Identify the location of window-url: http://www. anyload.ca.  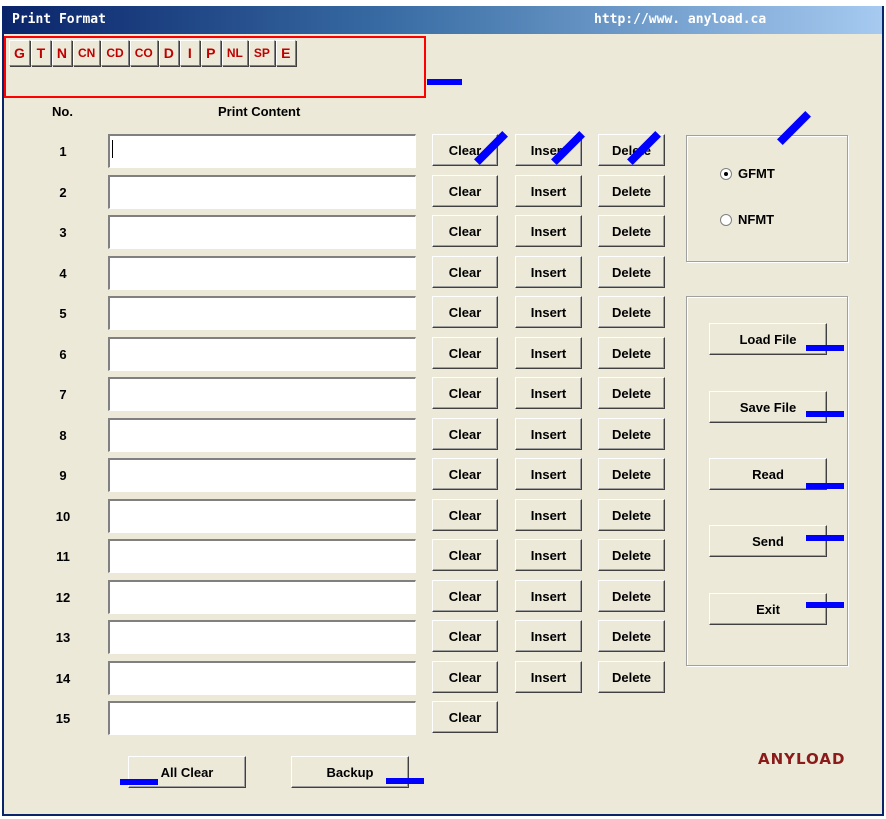
(680, 19).